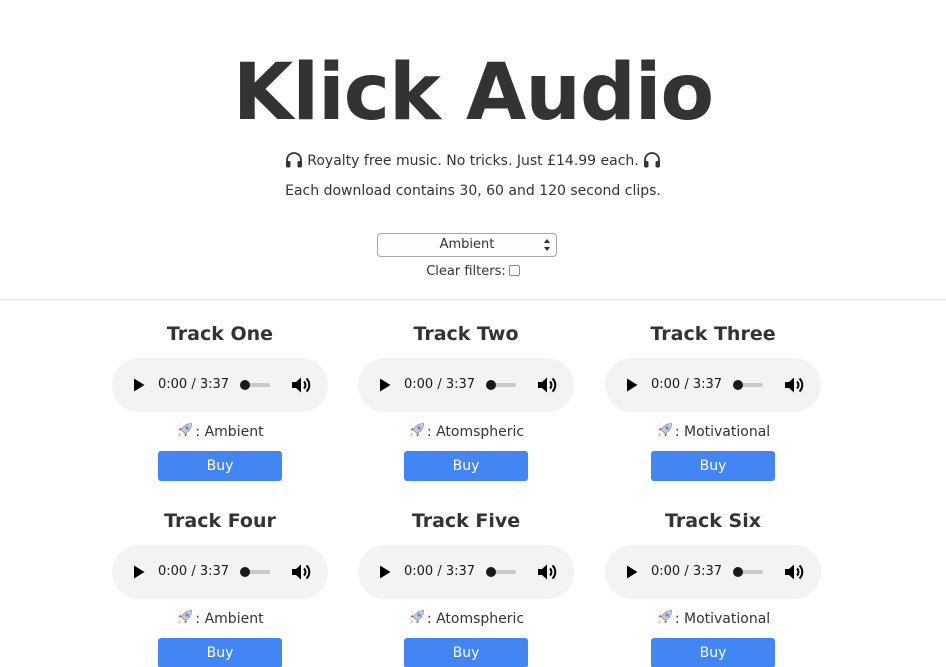 The width and height of the screenshot is (946, 667). Describe the element at coordinates (466, 334) in the screenshot. I see `track-title: Track Two` at that location.